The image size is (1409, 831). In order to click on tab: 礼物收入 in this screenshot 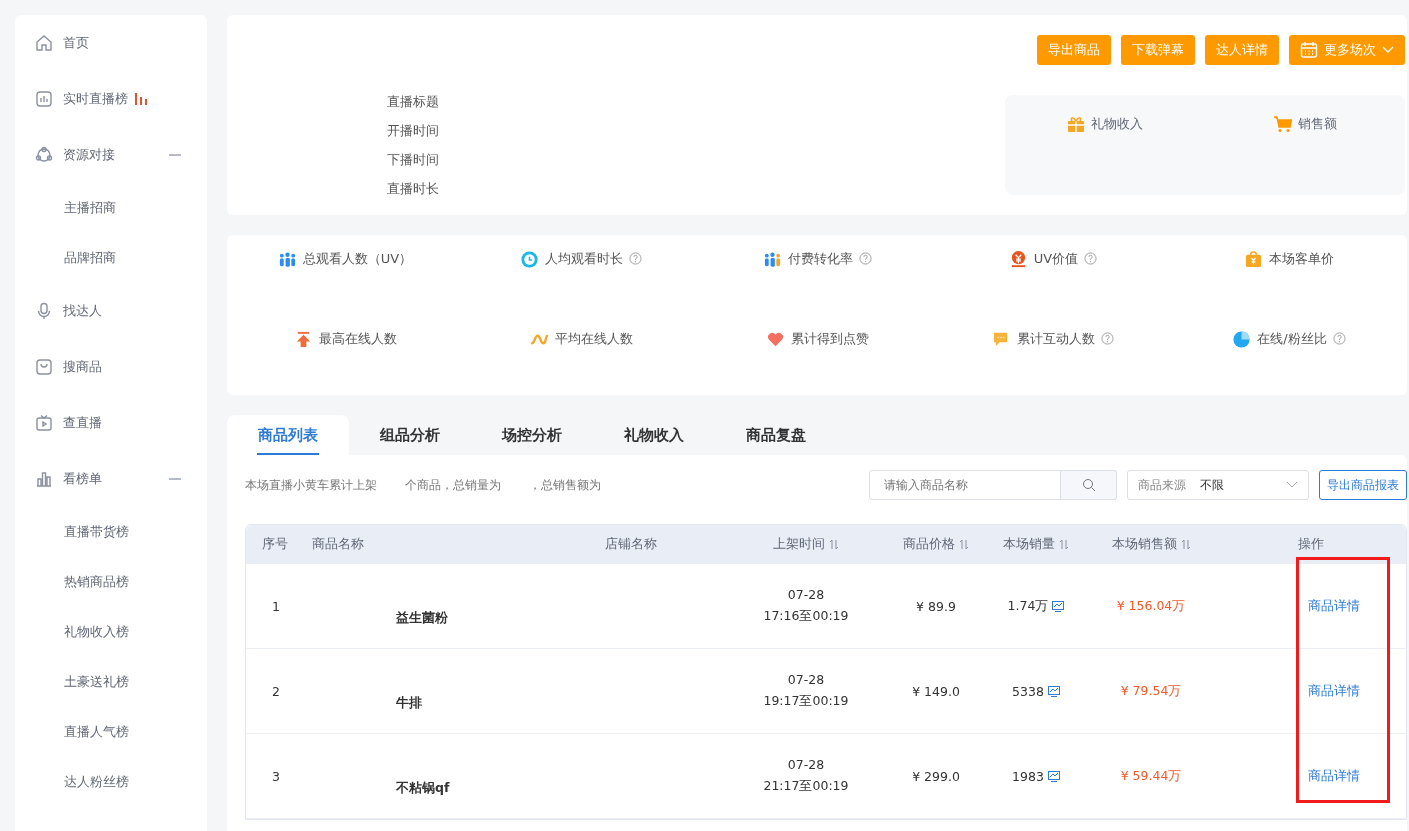, I will do `click(654, 435)`.